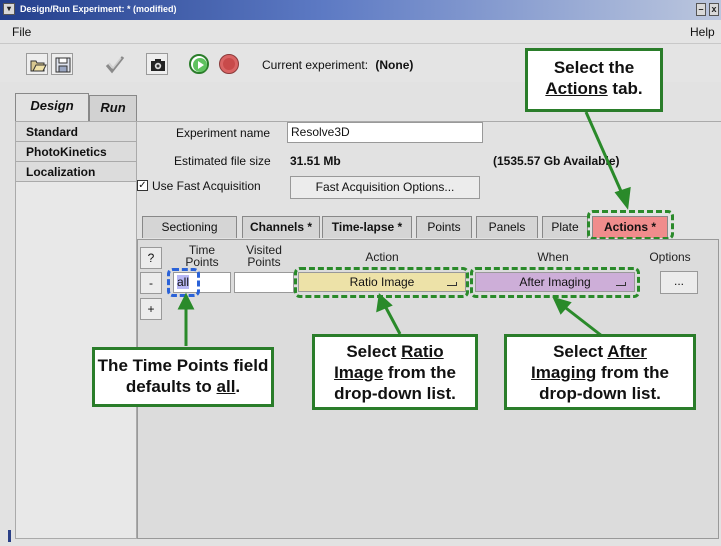  What do you see at coordinates (564, 372) in the screenshot?
I see `callout-after-keyword2: Imaging` at bounding box center [564, 372].